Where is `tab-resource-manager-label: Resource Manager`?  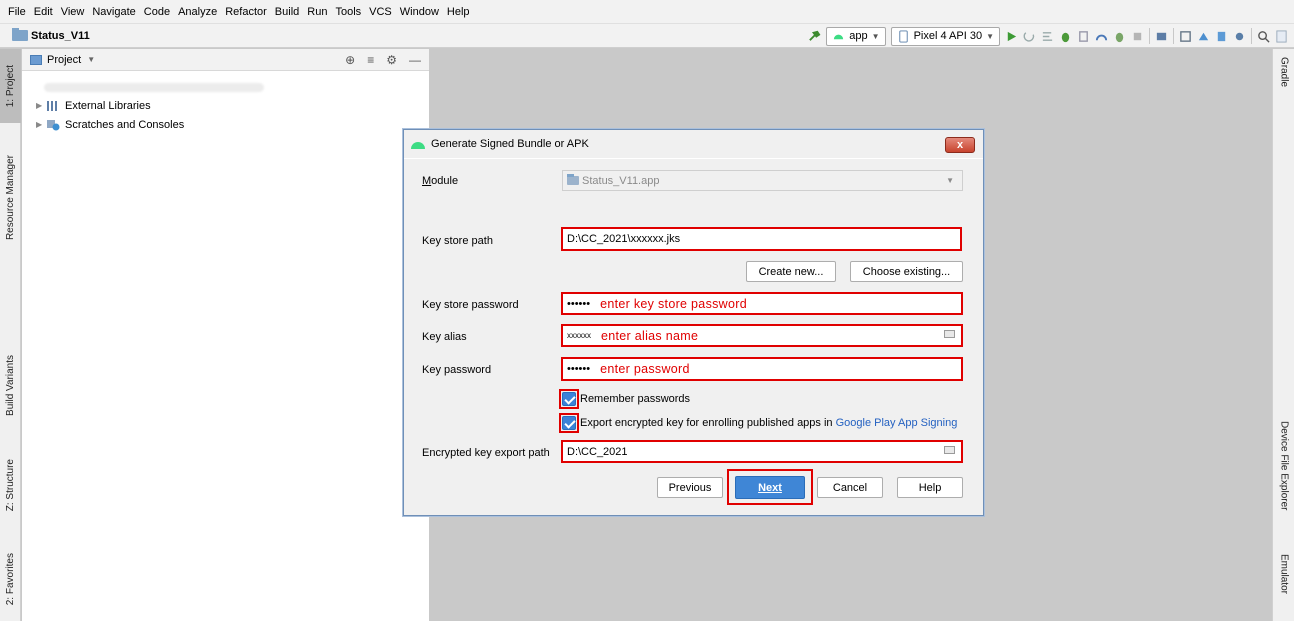
tab-resource-manager-label: Resource Manager is located at coordinates (10, 198).